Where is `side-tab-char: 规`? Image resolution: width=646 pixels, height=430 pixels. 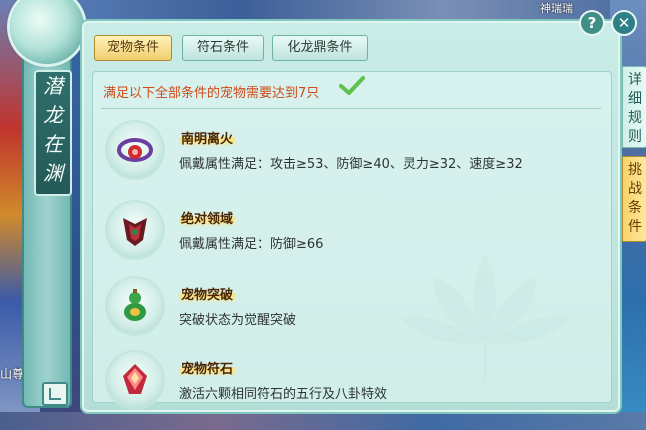 side-tab-char: 规 is located at coordinates (635, 118).